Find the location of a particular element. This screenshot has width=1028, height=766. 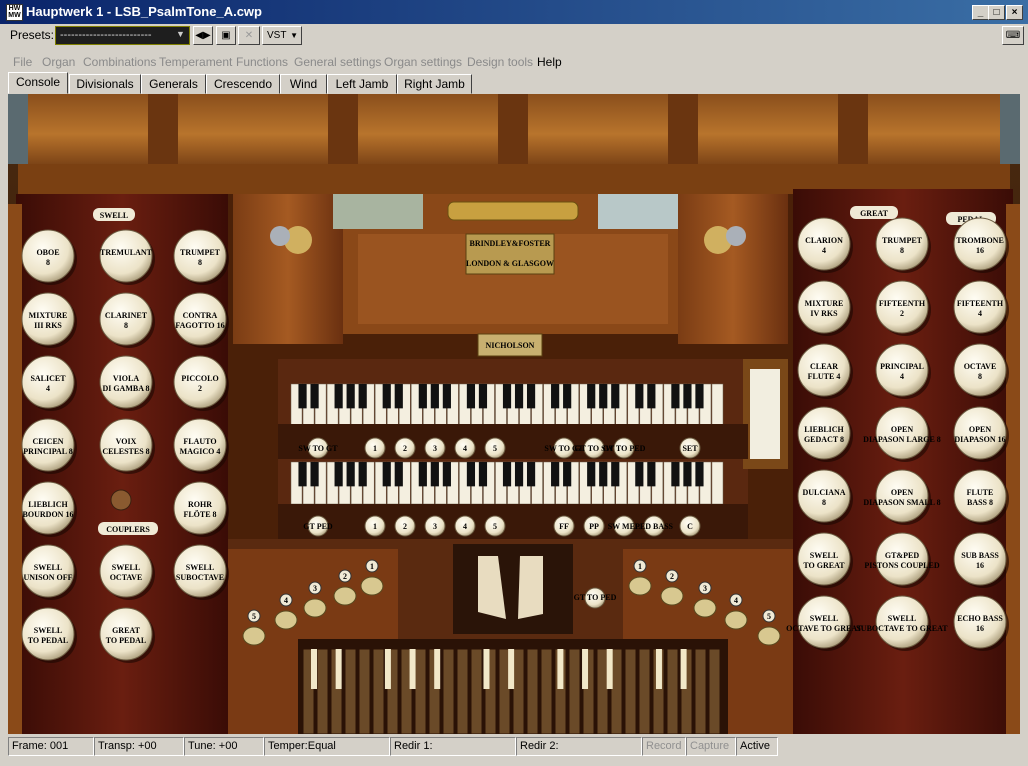

lower-piston-7: PP is located at coordinates (594, 526).